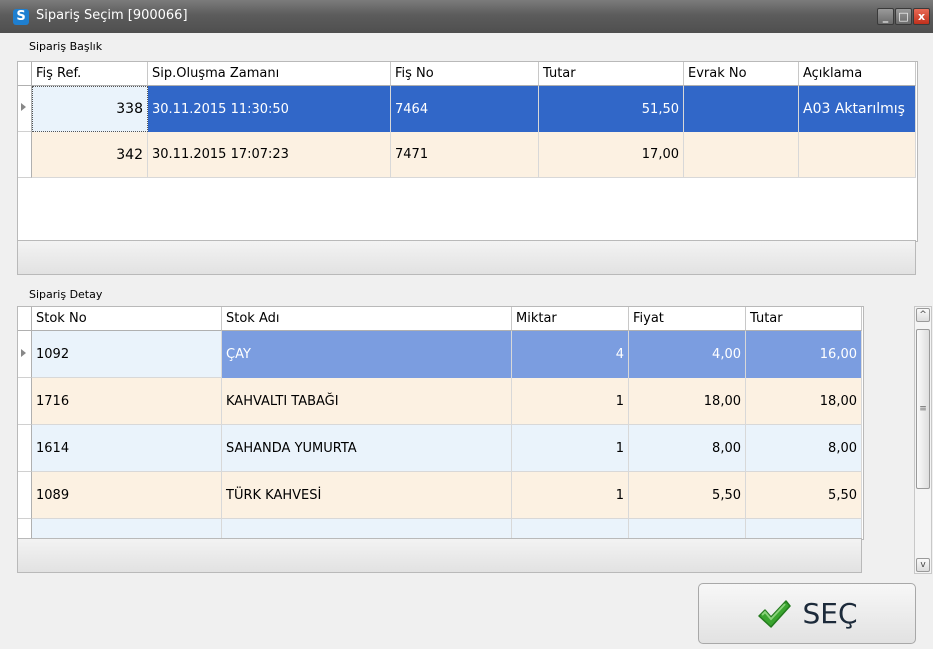 This screenshot has width=933, height=649. Describe the element at coordinates (830, 613) in the screenshot. I see `select-button-label: SEÇ` at that location.